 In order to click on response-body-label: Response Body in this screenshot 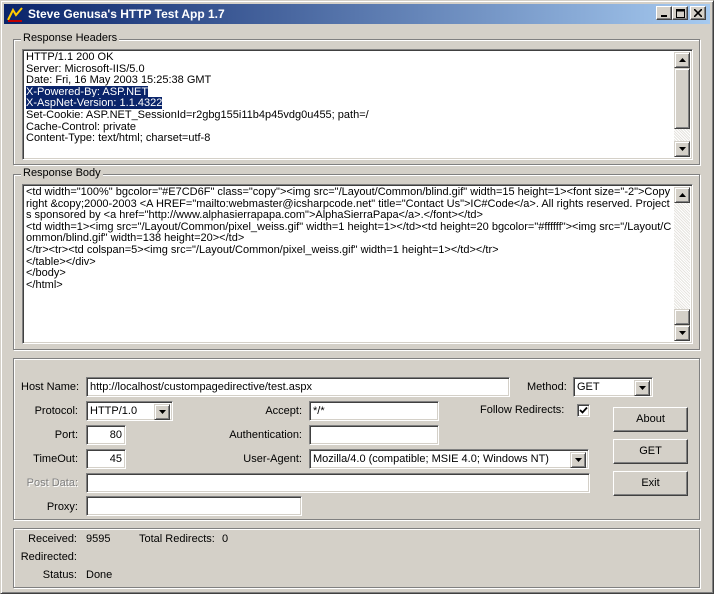, I will do `click(62, 173)`.